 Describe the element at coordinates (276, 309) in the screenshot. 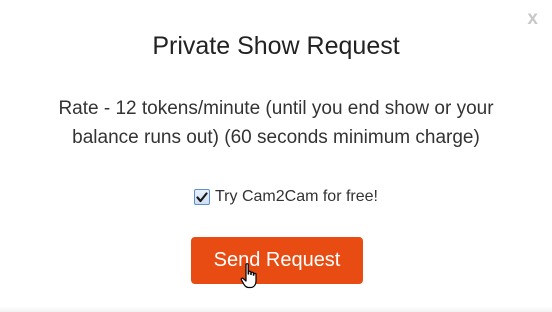

I see `bottom-shadow` at that location.